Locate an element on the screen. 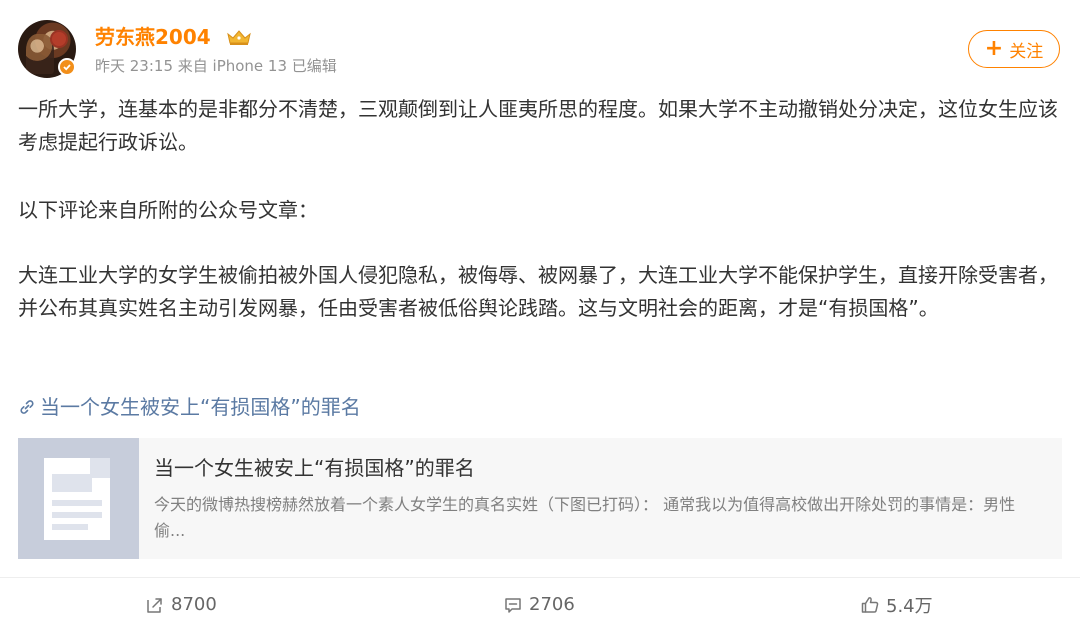  like-button: 5.4万 is located at coordinates (896, 604).